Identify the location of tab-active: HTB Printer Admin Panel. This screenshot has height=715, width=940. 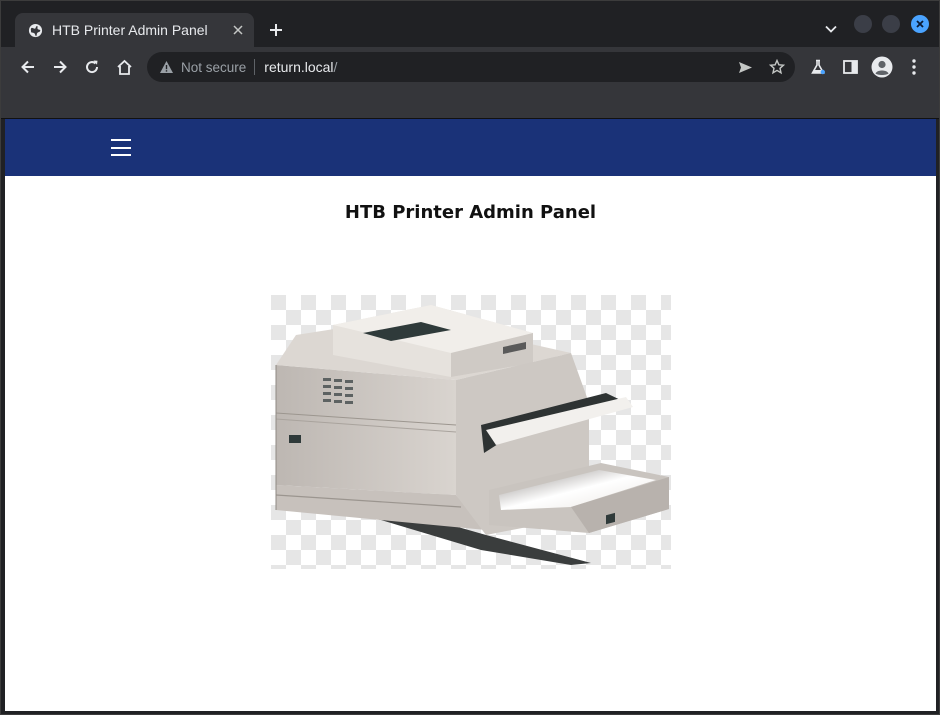
(134, 30).